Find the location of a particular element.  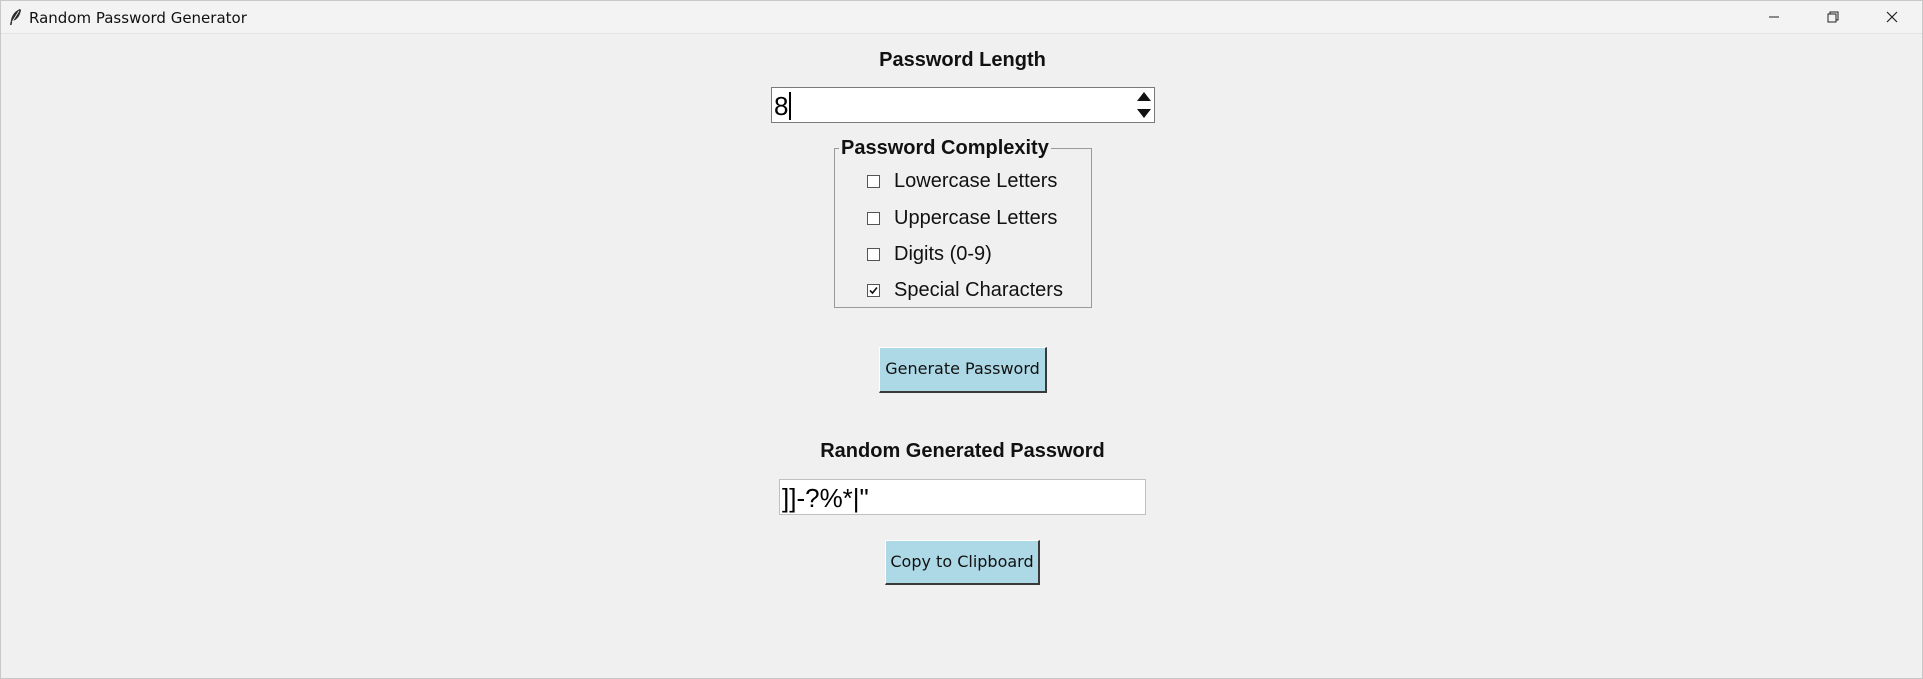

checkbox-row-uppercase: Uppercase Letters is located at coordinates (962, 218).